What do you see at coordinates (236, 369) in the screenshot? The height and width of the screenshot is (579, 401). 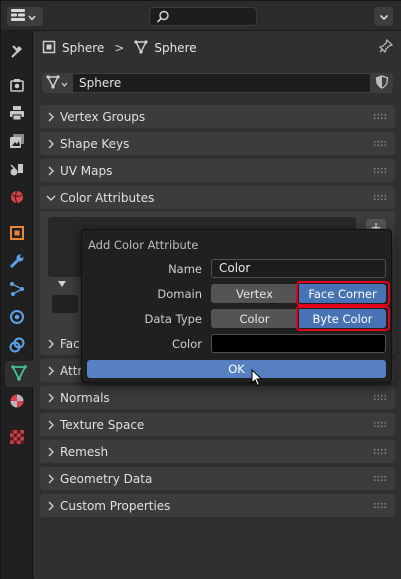 I see `ok-button: OK` at bounding box center [236, 369].